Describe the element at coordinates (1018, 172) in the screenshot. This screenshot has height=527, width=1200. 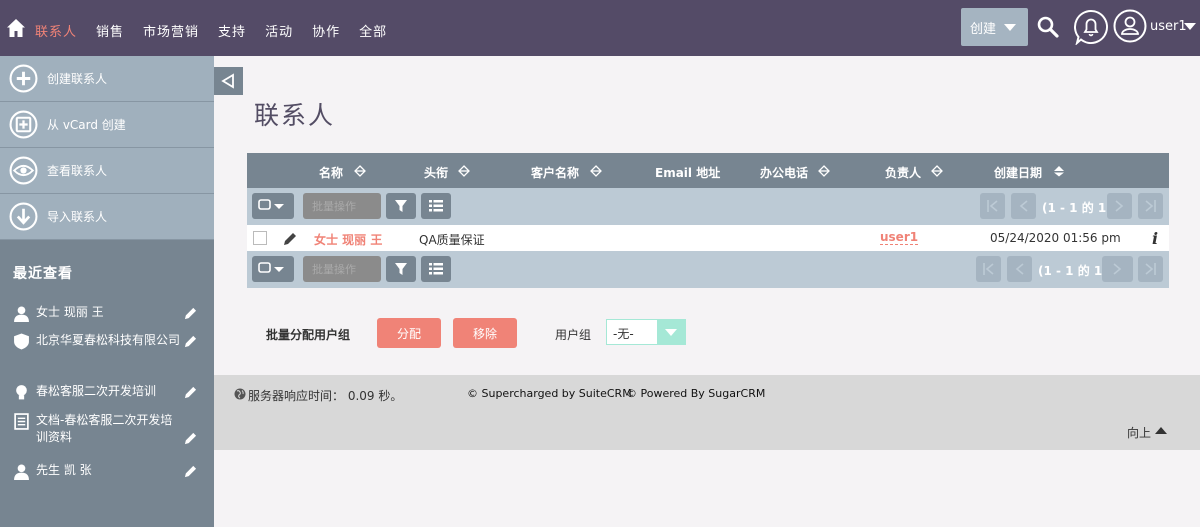
I see `column-header-created: 创建日期` at that location.